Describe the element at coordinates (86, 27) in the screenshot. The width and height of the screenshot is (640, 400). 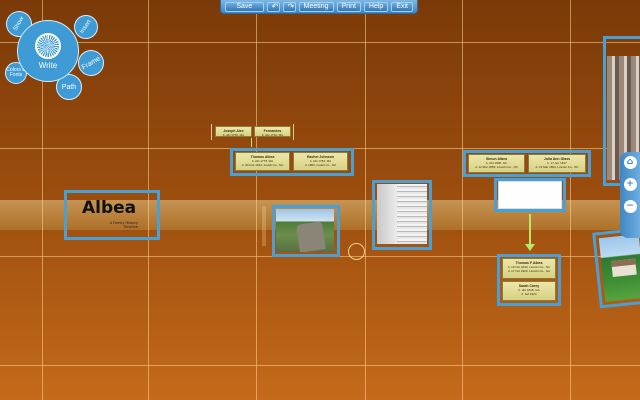
I see `insert-label: Insert` at that location.